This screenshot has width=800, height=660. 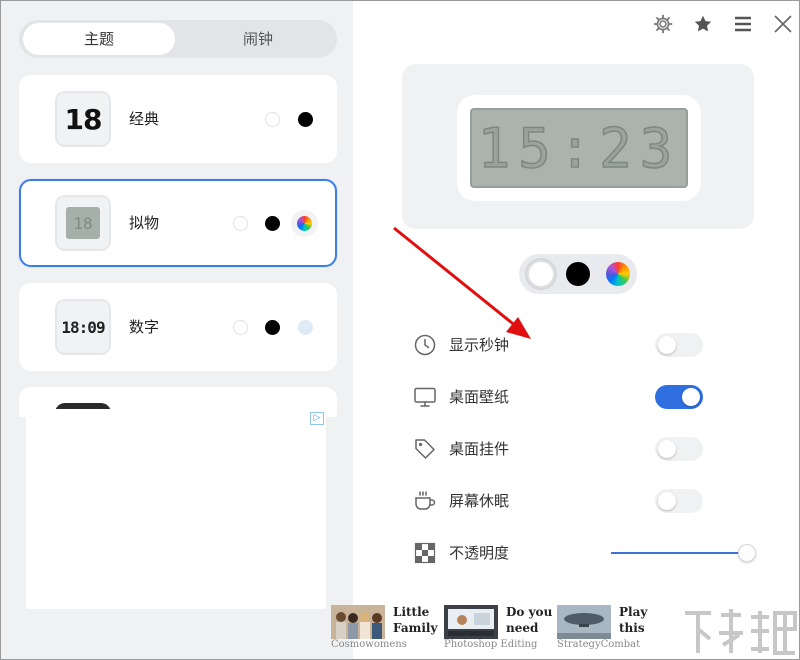 What do you see at coordinates (425, 397) in the screenshot?
I see `monitor-icon` at bounding box center [425, 397].